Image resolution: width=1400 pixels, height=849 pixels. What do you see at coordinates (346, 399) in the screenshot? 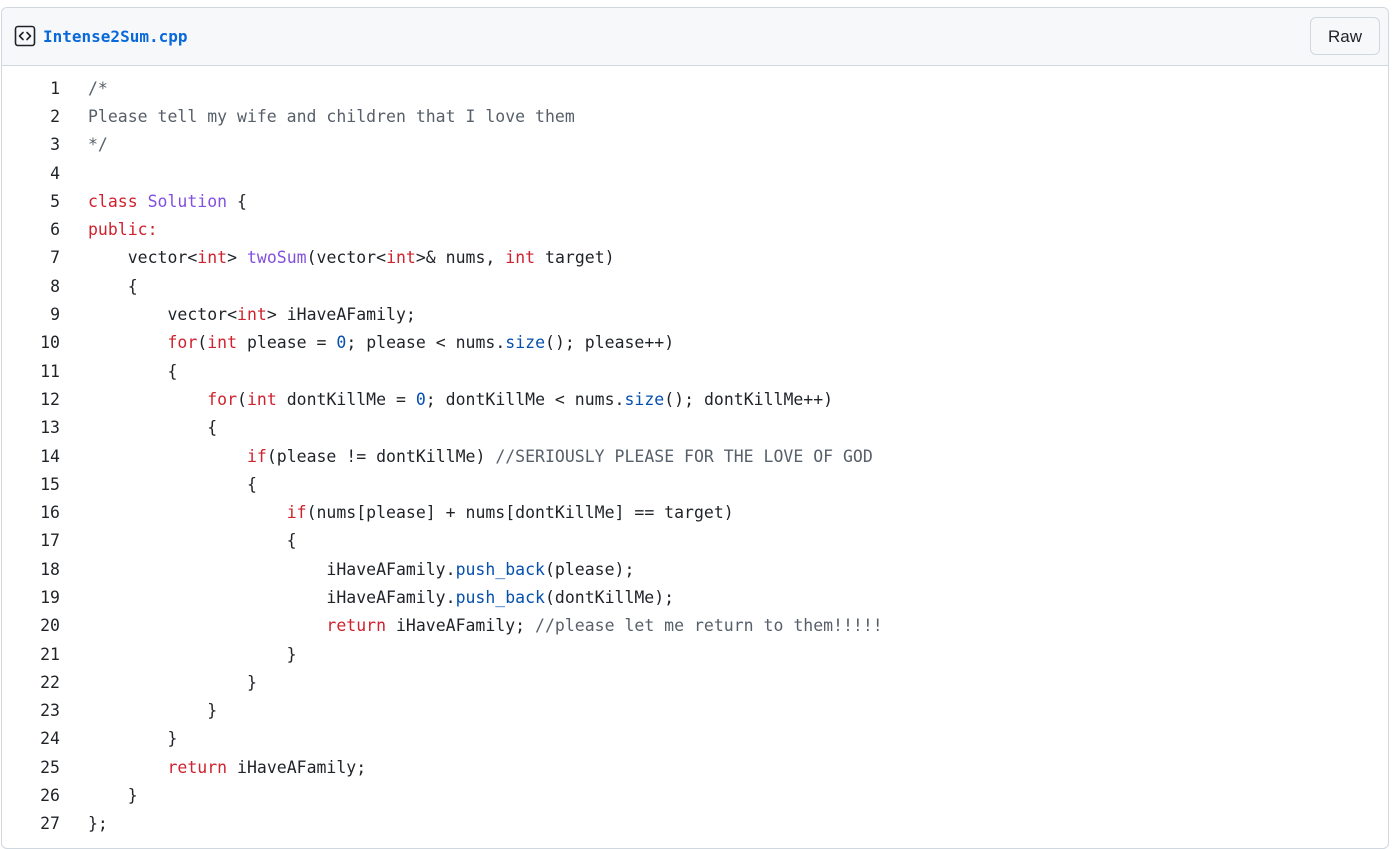
I see `code-token-plain: dontKillMe =` at bounding box center [346, 399].